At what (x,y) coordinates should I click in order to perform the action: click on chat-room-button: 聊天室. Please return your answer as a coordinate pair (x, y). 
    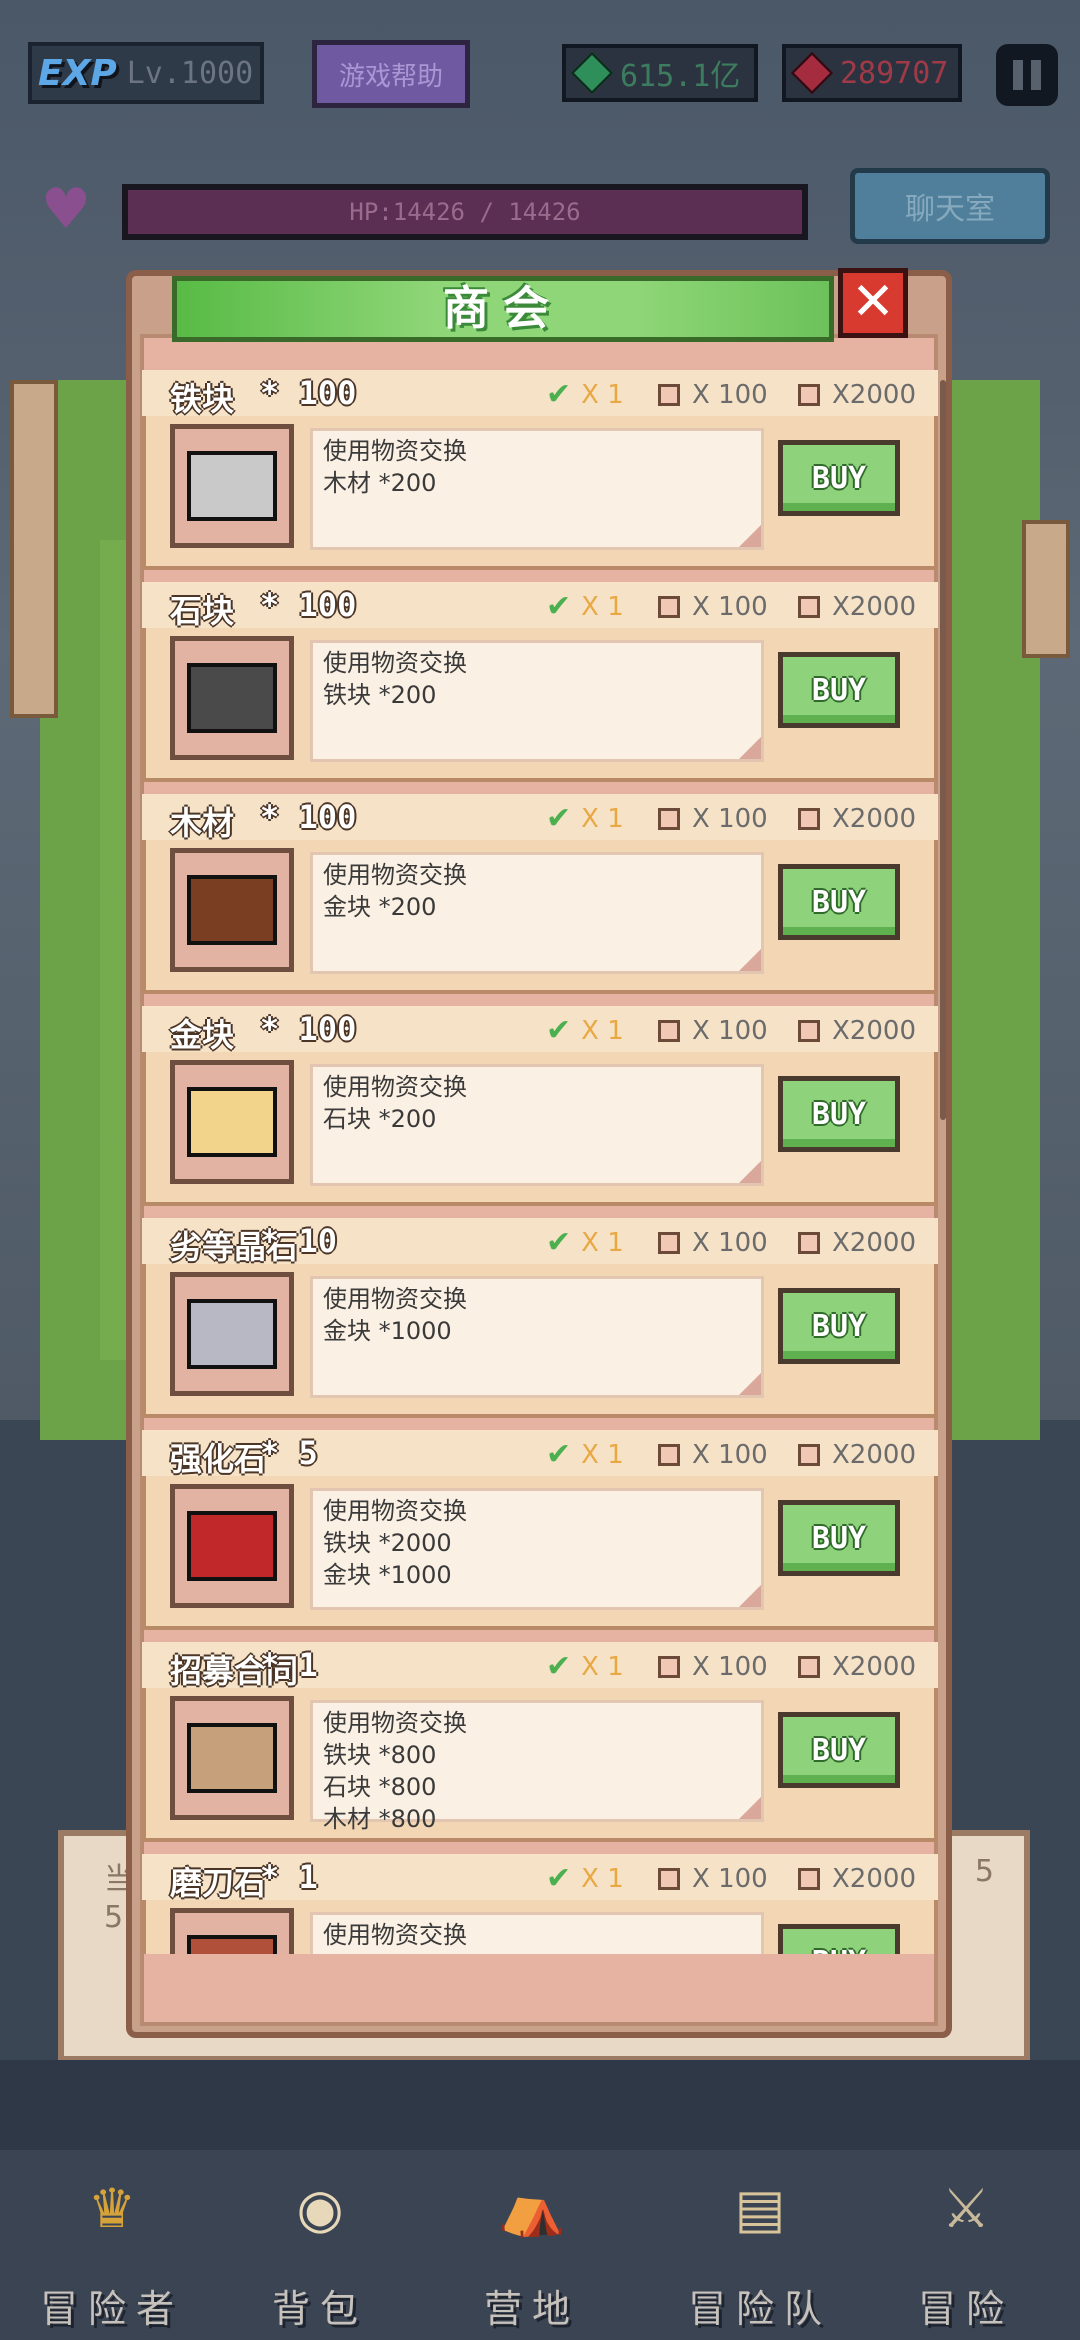
    Looking at the image, I should click on (950, 206).